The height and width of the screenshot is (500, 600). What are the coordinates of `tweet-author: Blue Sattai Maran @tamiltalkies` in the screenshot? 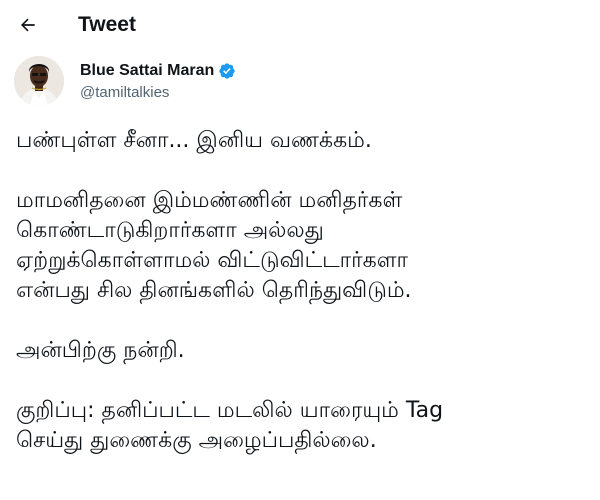 It's located at (294, 84).